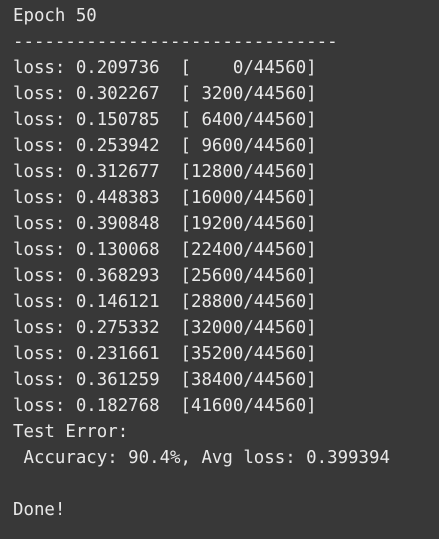  I want to click on loss-line: loss: 0.182768 [41600/44560], so click(165, 406).